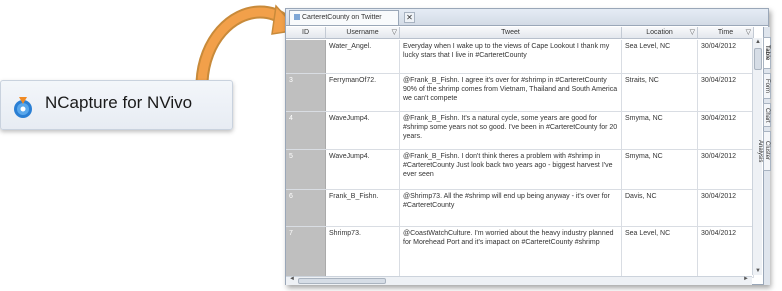 The image size is (782, 291). I want to click on view-tabs: Table Form Chart Cluster Analysis, so click(764, 156).